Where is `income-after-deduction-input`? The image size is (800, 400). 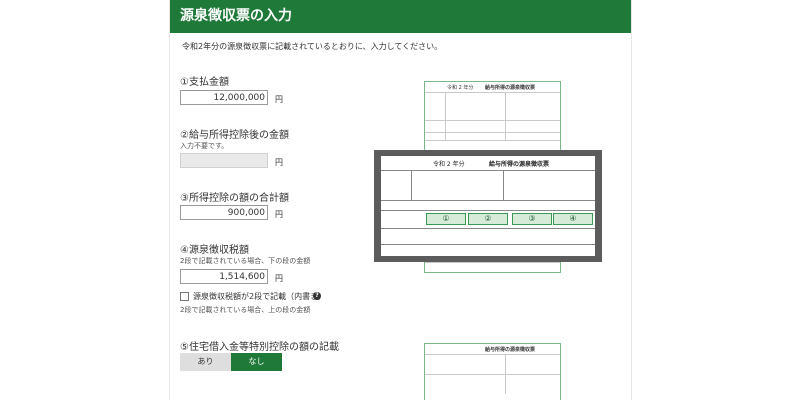
income-after-deduction-input is located at coordinates (224, 160).